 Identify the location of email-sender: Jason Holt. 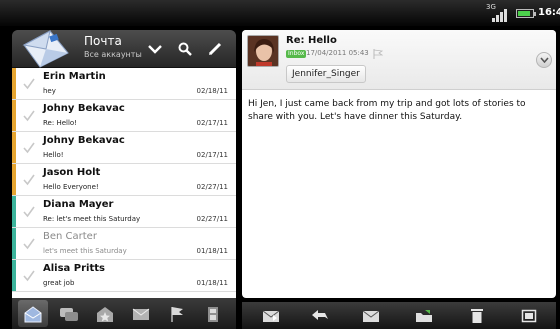
(72, 172).